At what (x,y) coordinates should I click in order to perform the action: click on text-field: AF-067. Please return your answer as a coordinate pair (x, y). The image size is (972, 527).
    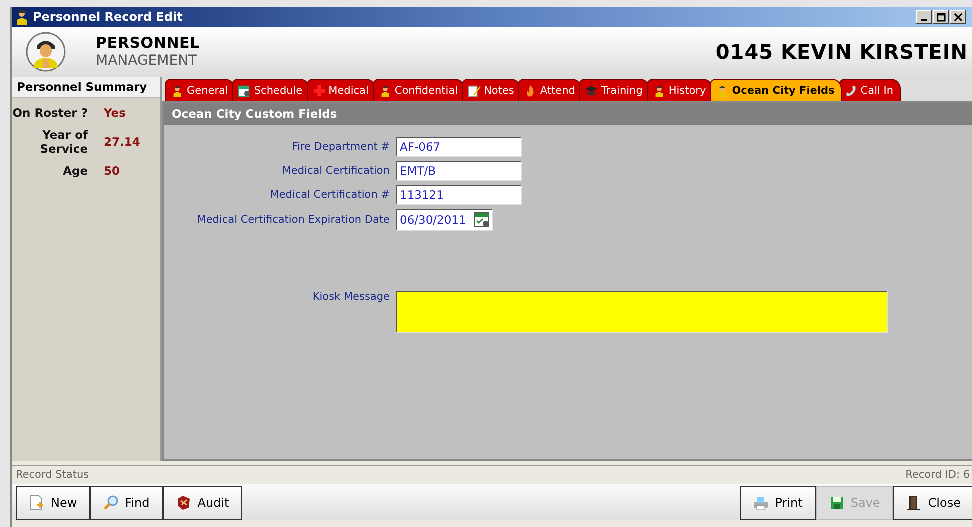
    Looking at the image, I should click on (459, 147).